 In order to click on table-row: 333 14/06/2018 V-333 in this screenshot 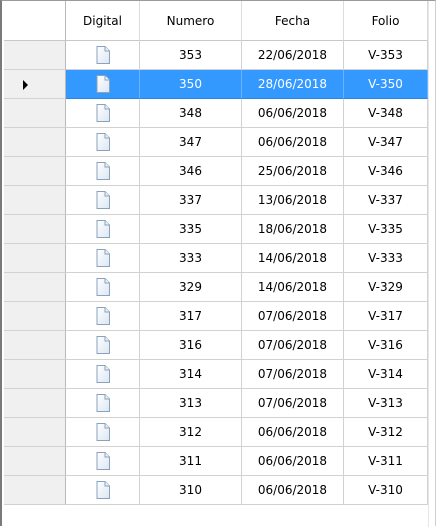, I will do `click(216, 258)`.